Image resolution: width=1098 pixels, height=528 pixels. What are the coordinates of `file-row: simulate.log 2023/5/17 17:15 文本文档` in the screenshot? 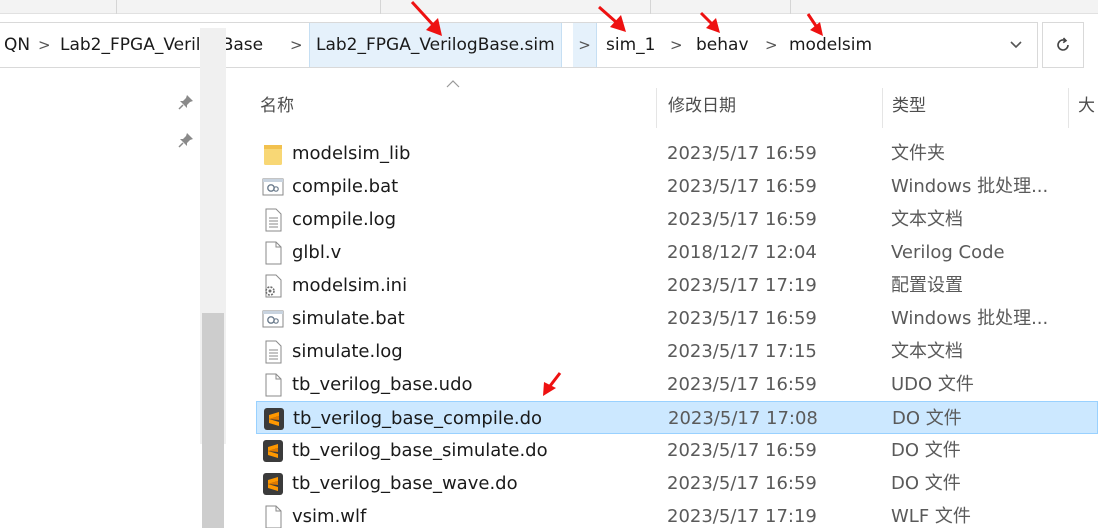 It's located at (677, 351).